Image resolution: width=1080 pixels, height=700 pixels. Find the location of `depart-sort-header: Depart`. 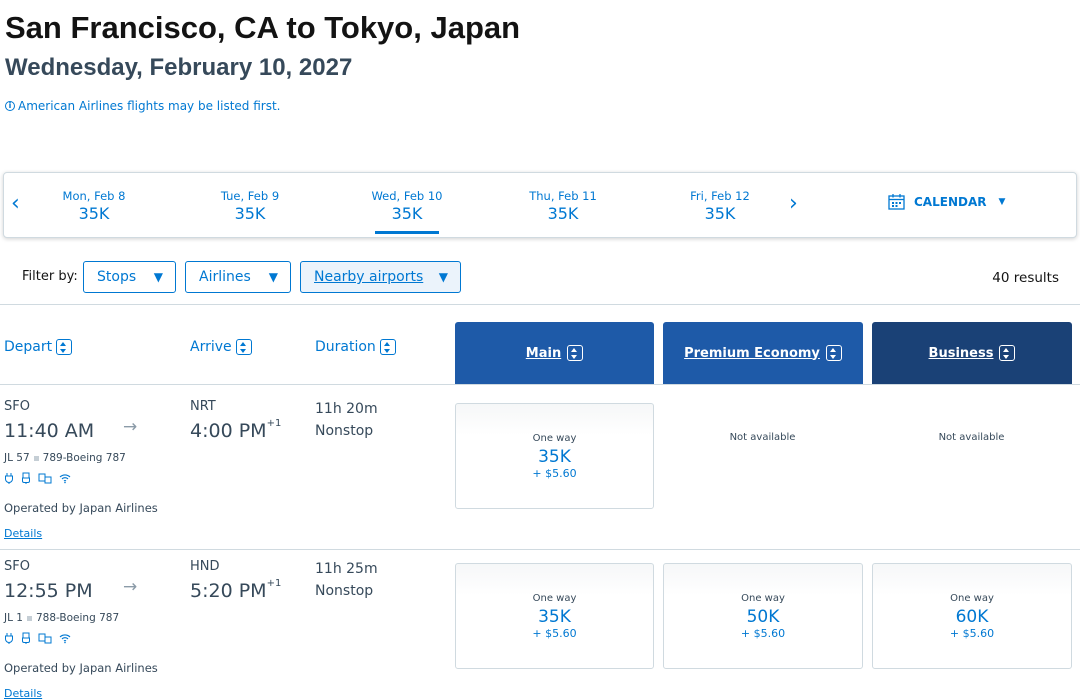

depart-sort-header: Depart is located at coordinates (38, 347).